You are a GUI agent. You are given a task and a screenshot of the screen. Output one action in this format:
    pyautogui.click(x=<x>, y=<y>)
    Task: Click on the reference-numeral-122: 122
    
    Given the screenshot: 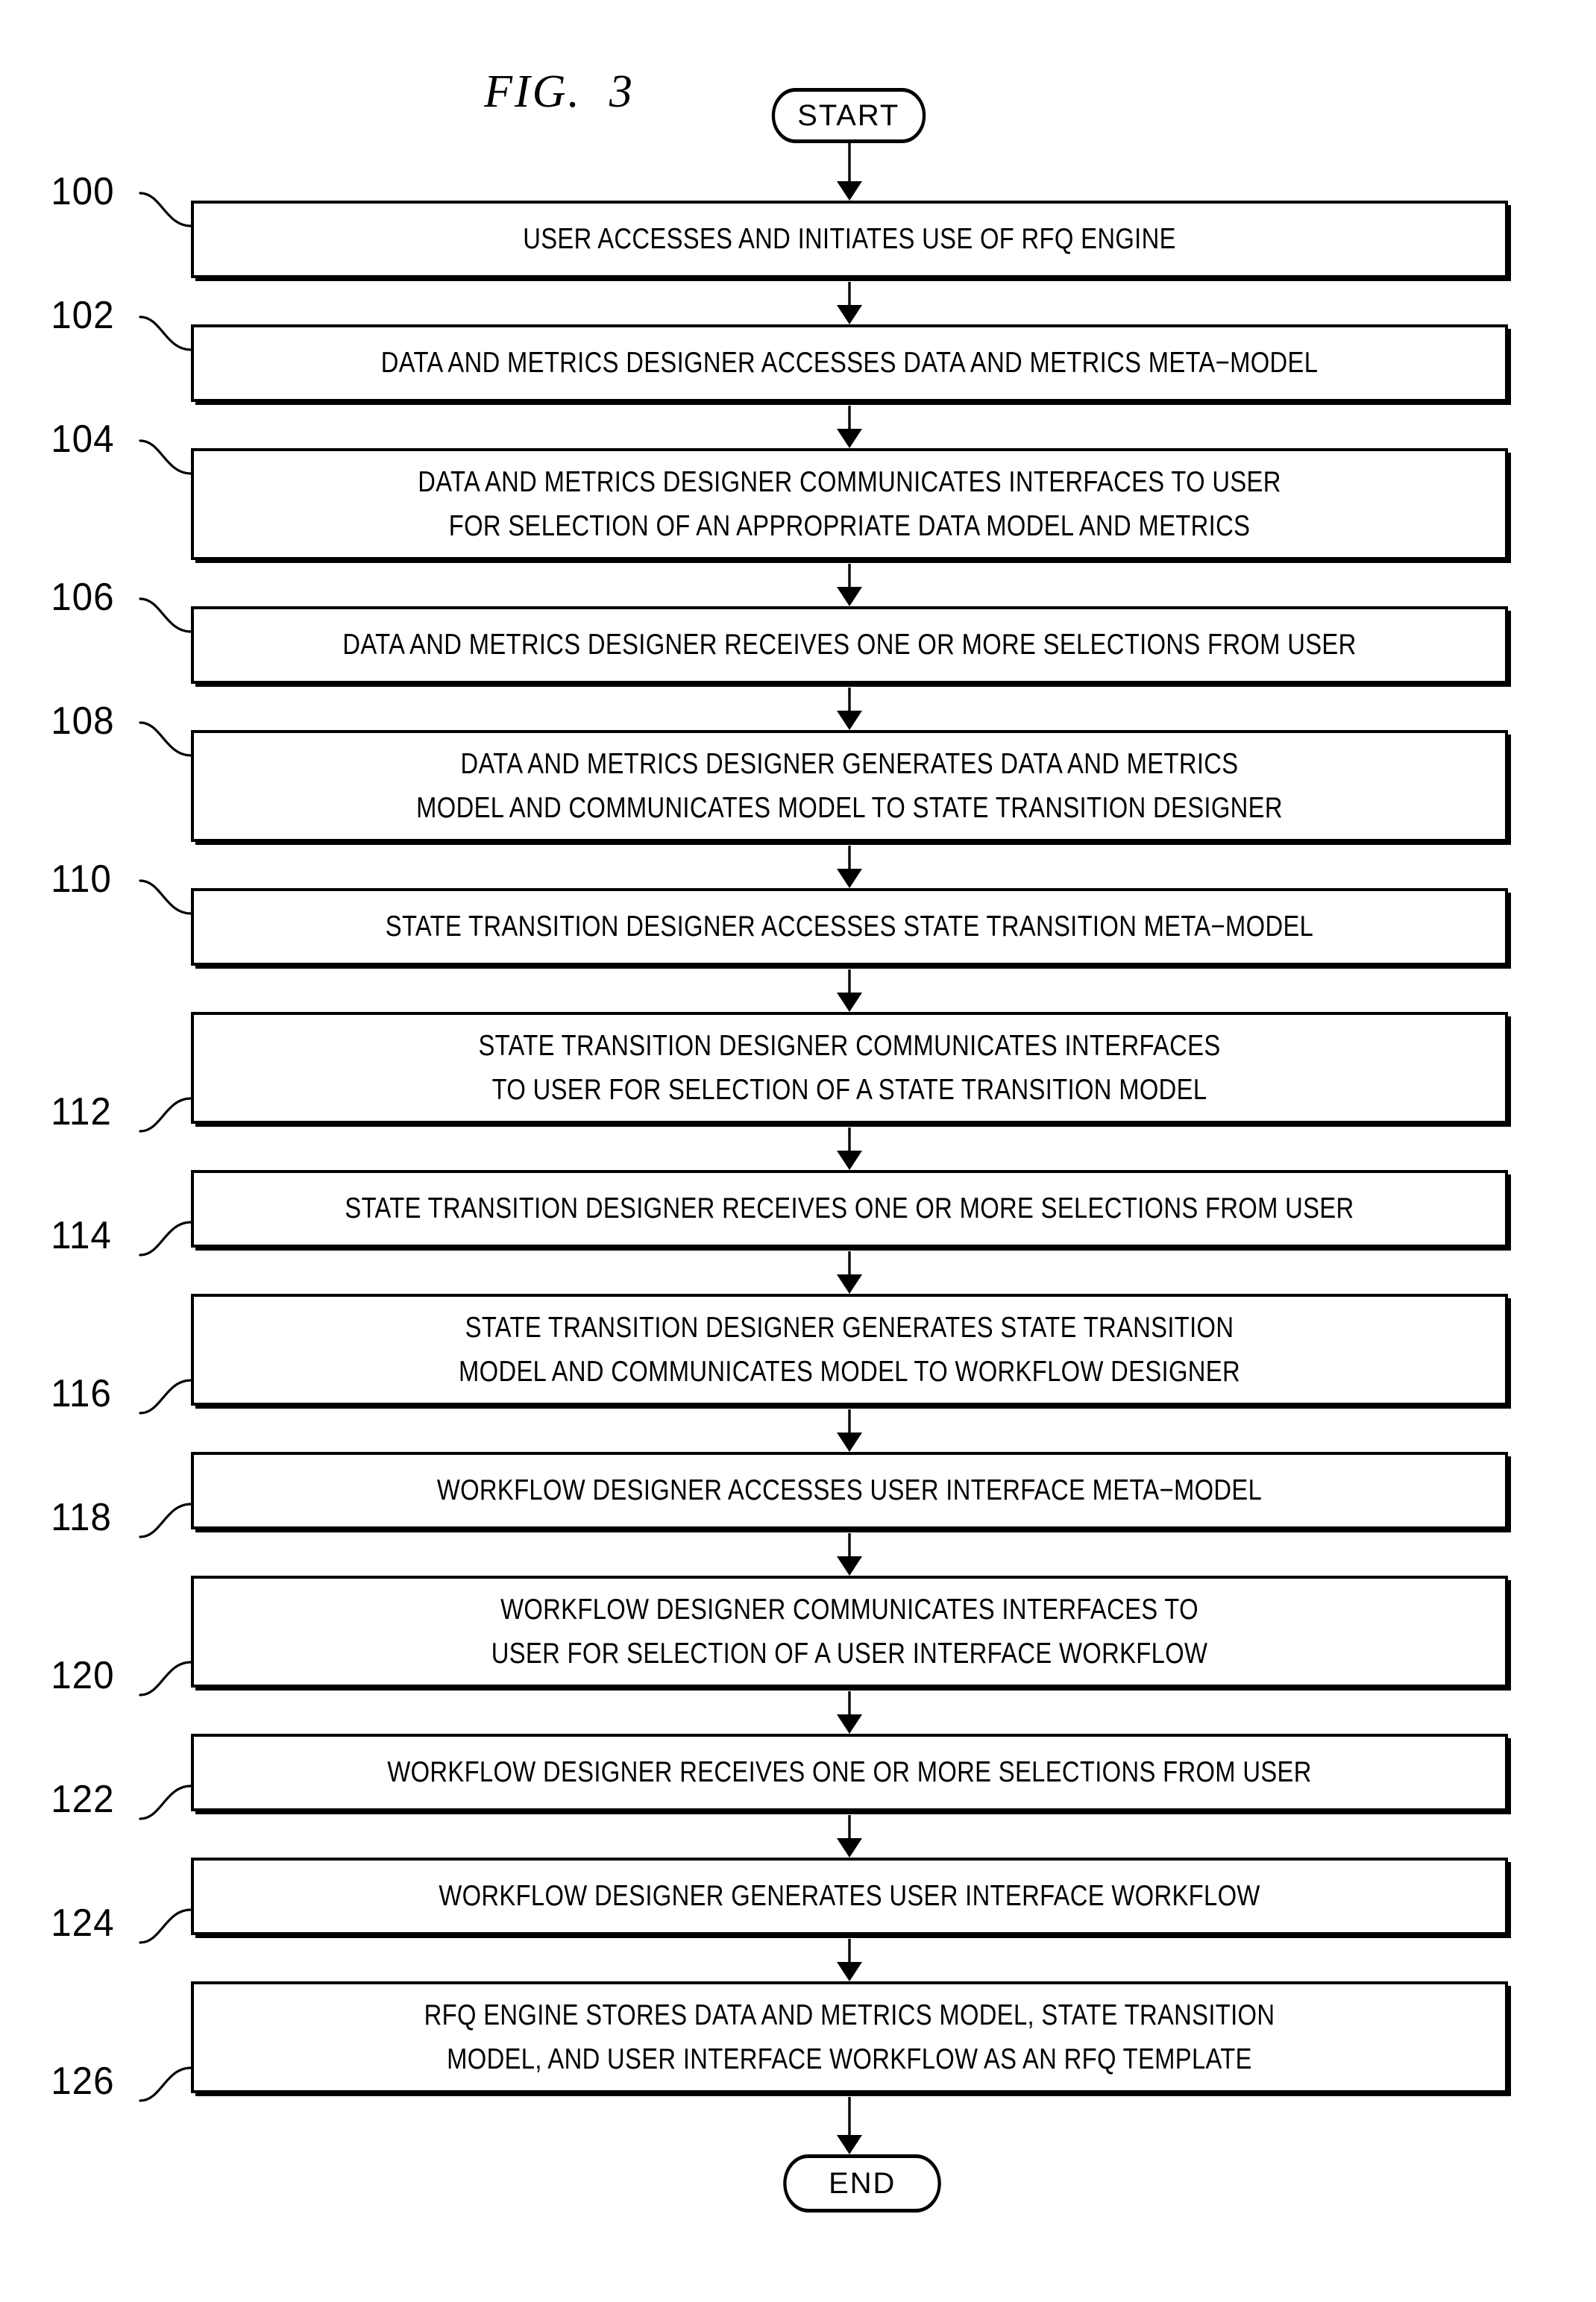 What is the action you would take?
    pyautogui.click(x=83, y=1799)
    